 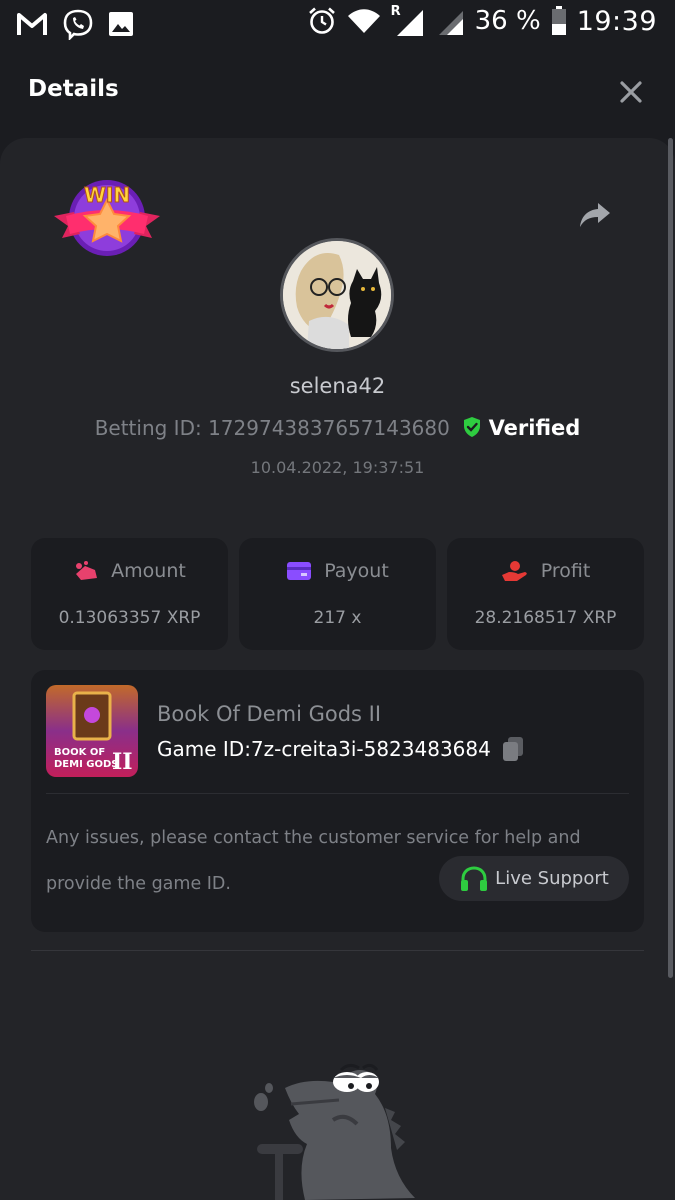 I want to click on clock: 19:39, so click(x=616, y=21).